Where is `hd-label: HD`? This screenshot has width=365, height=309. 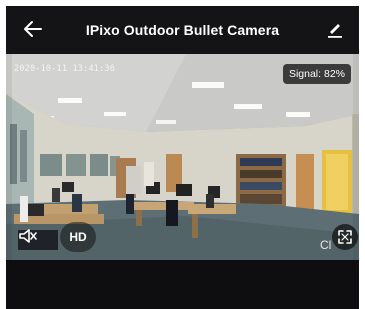 hd-label: HD is located at coordinates (78, 237).